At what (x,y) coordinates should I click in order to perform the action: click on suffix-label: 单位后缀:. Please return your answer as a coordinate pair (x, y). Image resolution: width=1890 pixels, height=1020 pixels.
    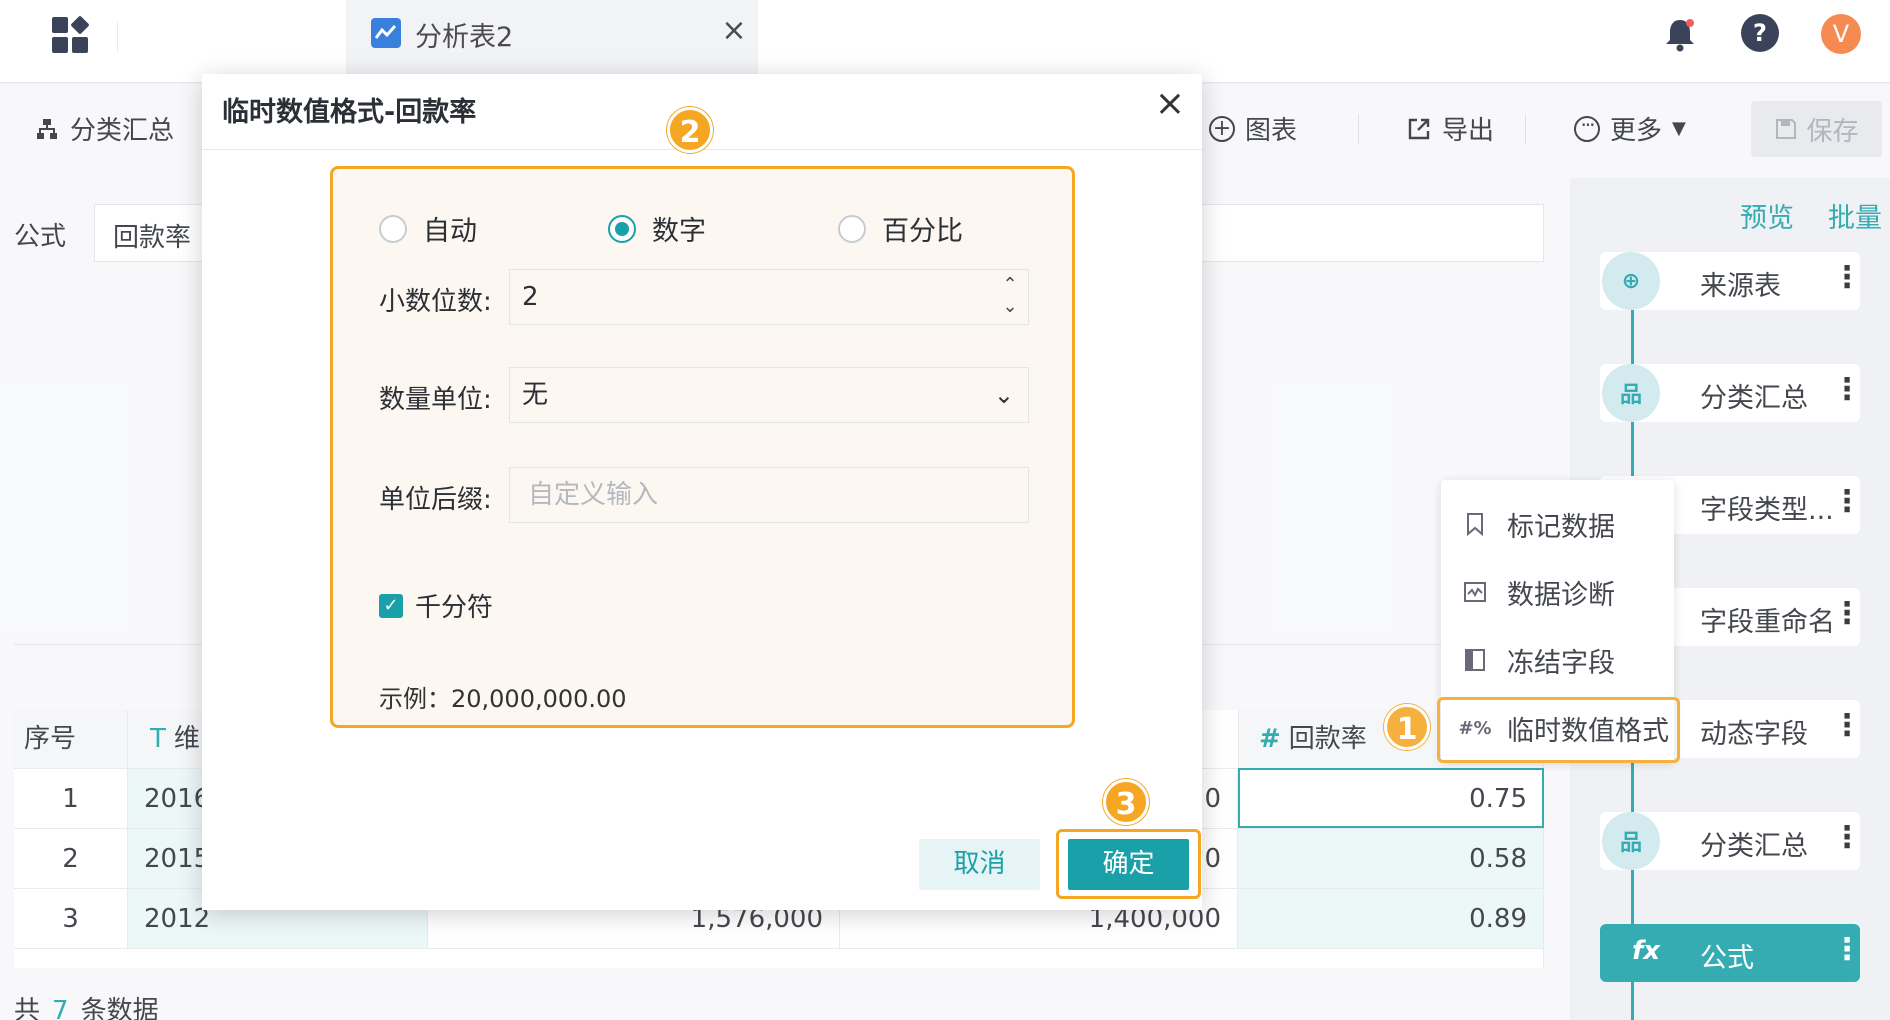
    Looking at the image, I should click on (435, 500).